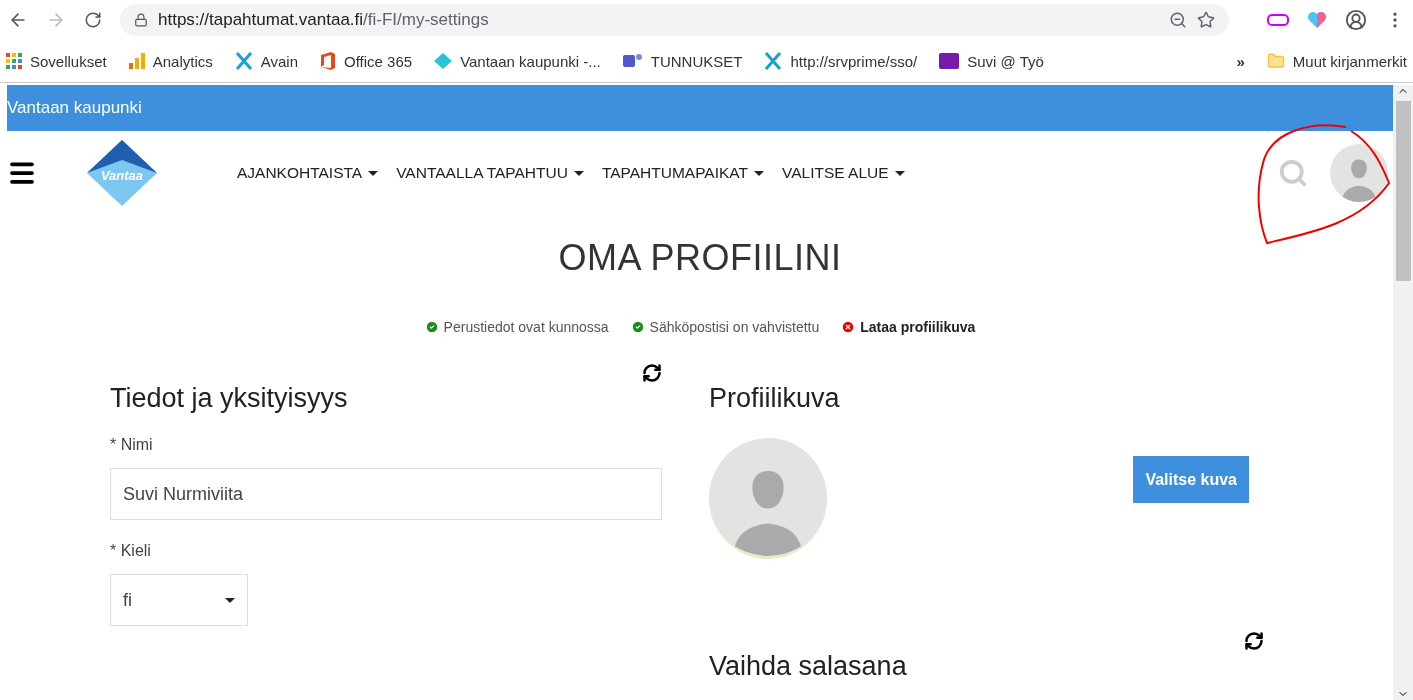 The image size is (1413, 700). What do you see at coordinates (179, 600) in the screenshot?
I see `language-select: fi` at bounding box center [179, 600].